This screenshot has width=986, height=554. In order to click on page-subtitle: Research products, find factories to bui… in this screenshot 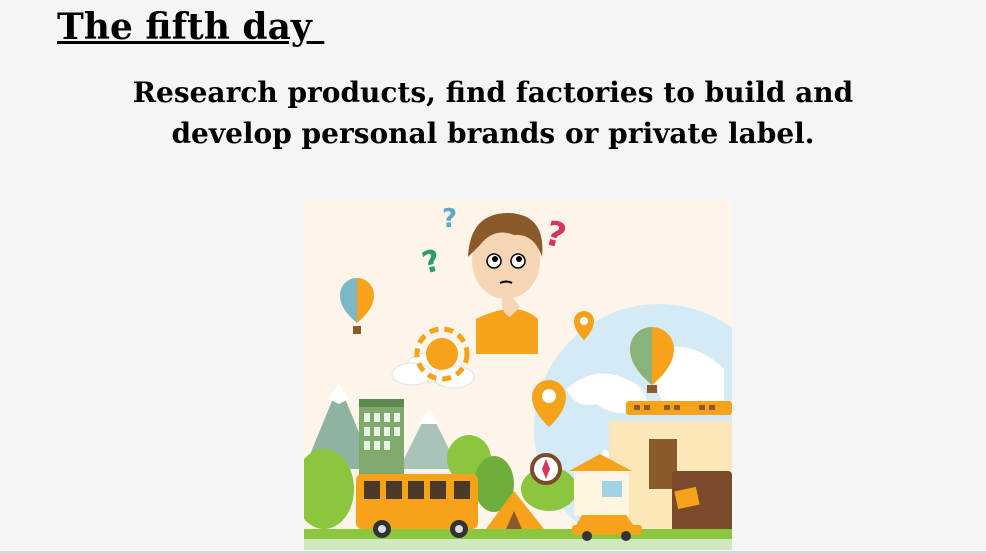, I will do `click(493, 113)`.